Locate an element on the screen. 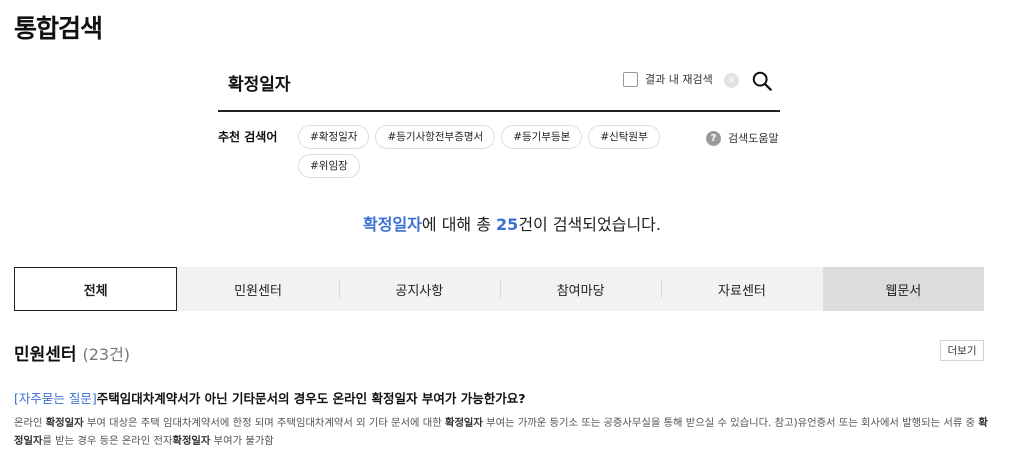  section-count: (23건) is located at coordinates (106, 354).